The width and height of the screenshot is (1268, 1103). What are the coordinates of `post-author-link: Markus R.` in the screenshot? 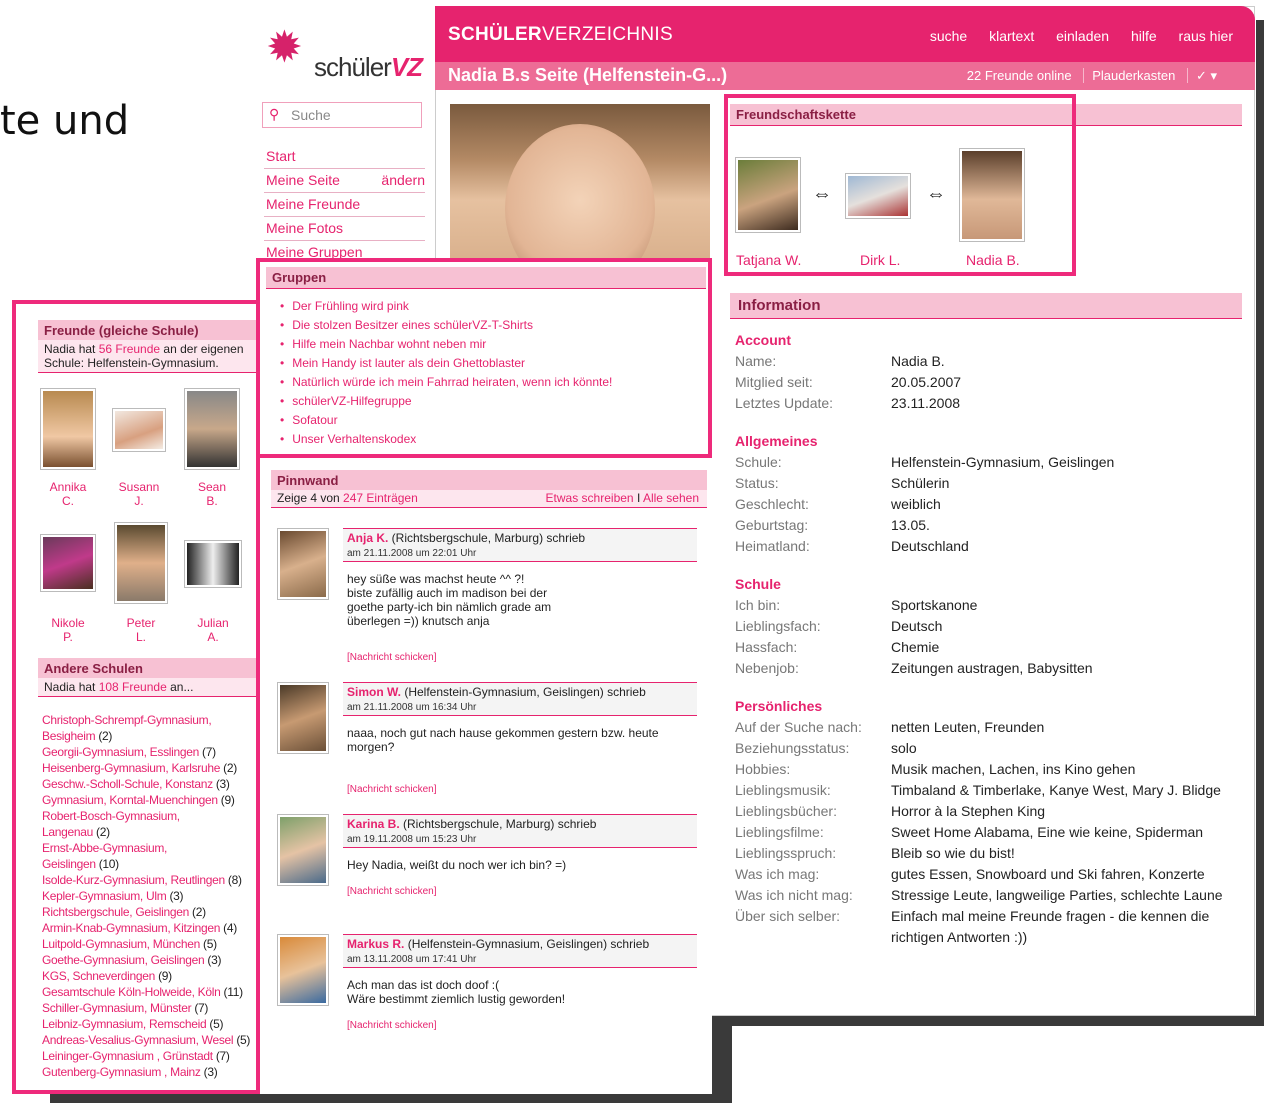 It's located at (375, 944).